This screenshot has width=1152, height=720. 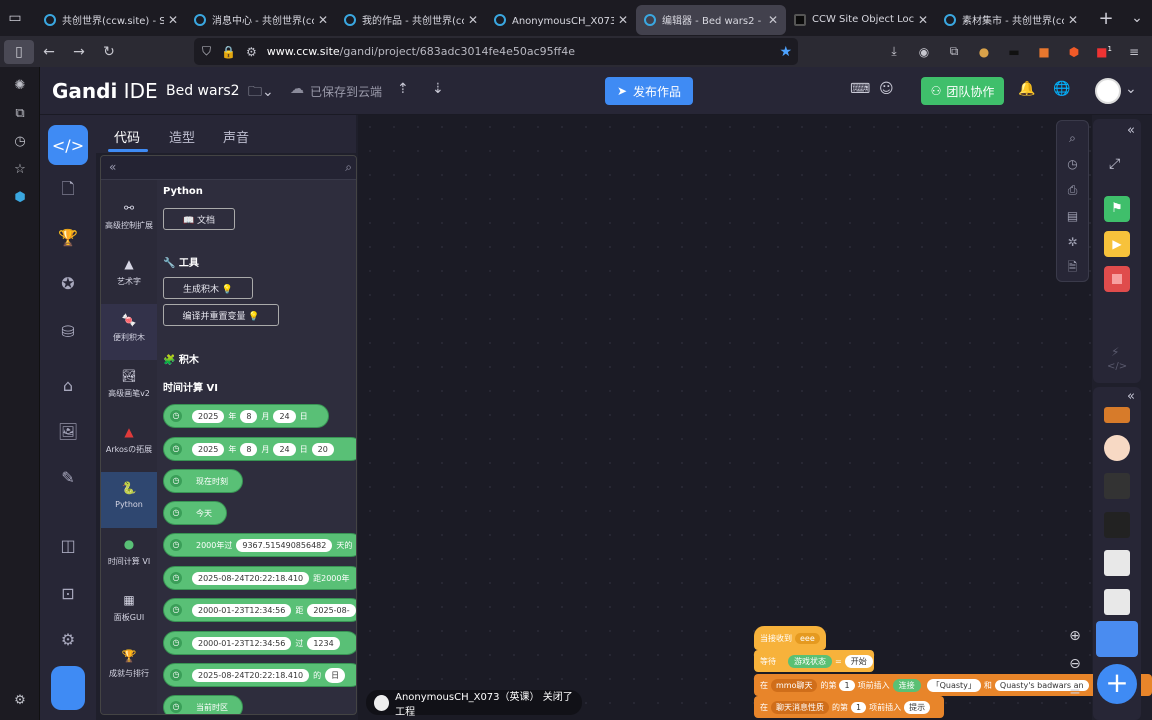 What do you see at coordinates (68, 431) in the screenshot?
I see `nav-image: 🖼` at bounding box center [68, 431].